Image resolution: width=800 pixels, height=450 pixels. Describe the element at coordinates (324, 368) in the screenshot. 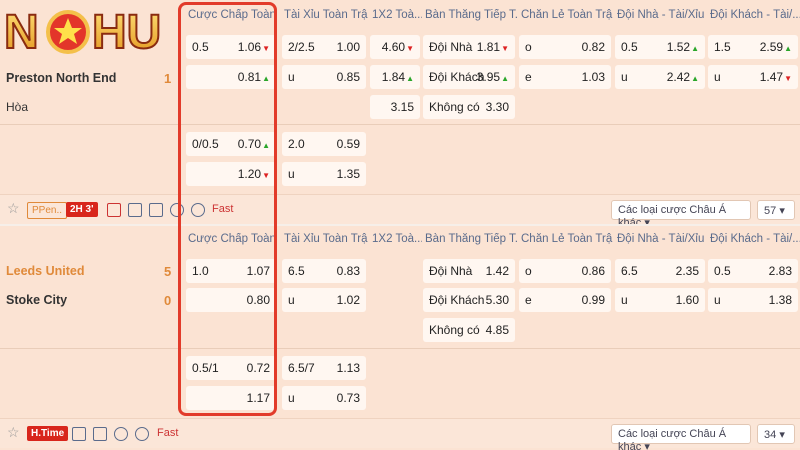

I see `odds-cell: 6.5/7 1.13` at that location.